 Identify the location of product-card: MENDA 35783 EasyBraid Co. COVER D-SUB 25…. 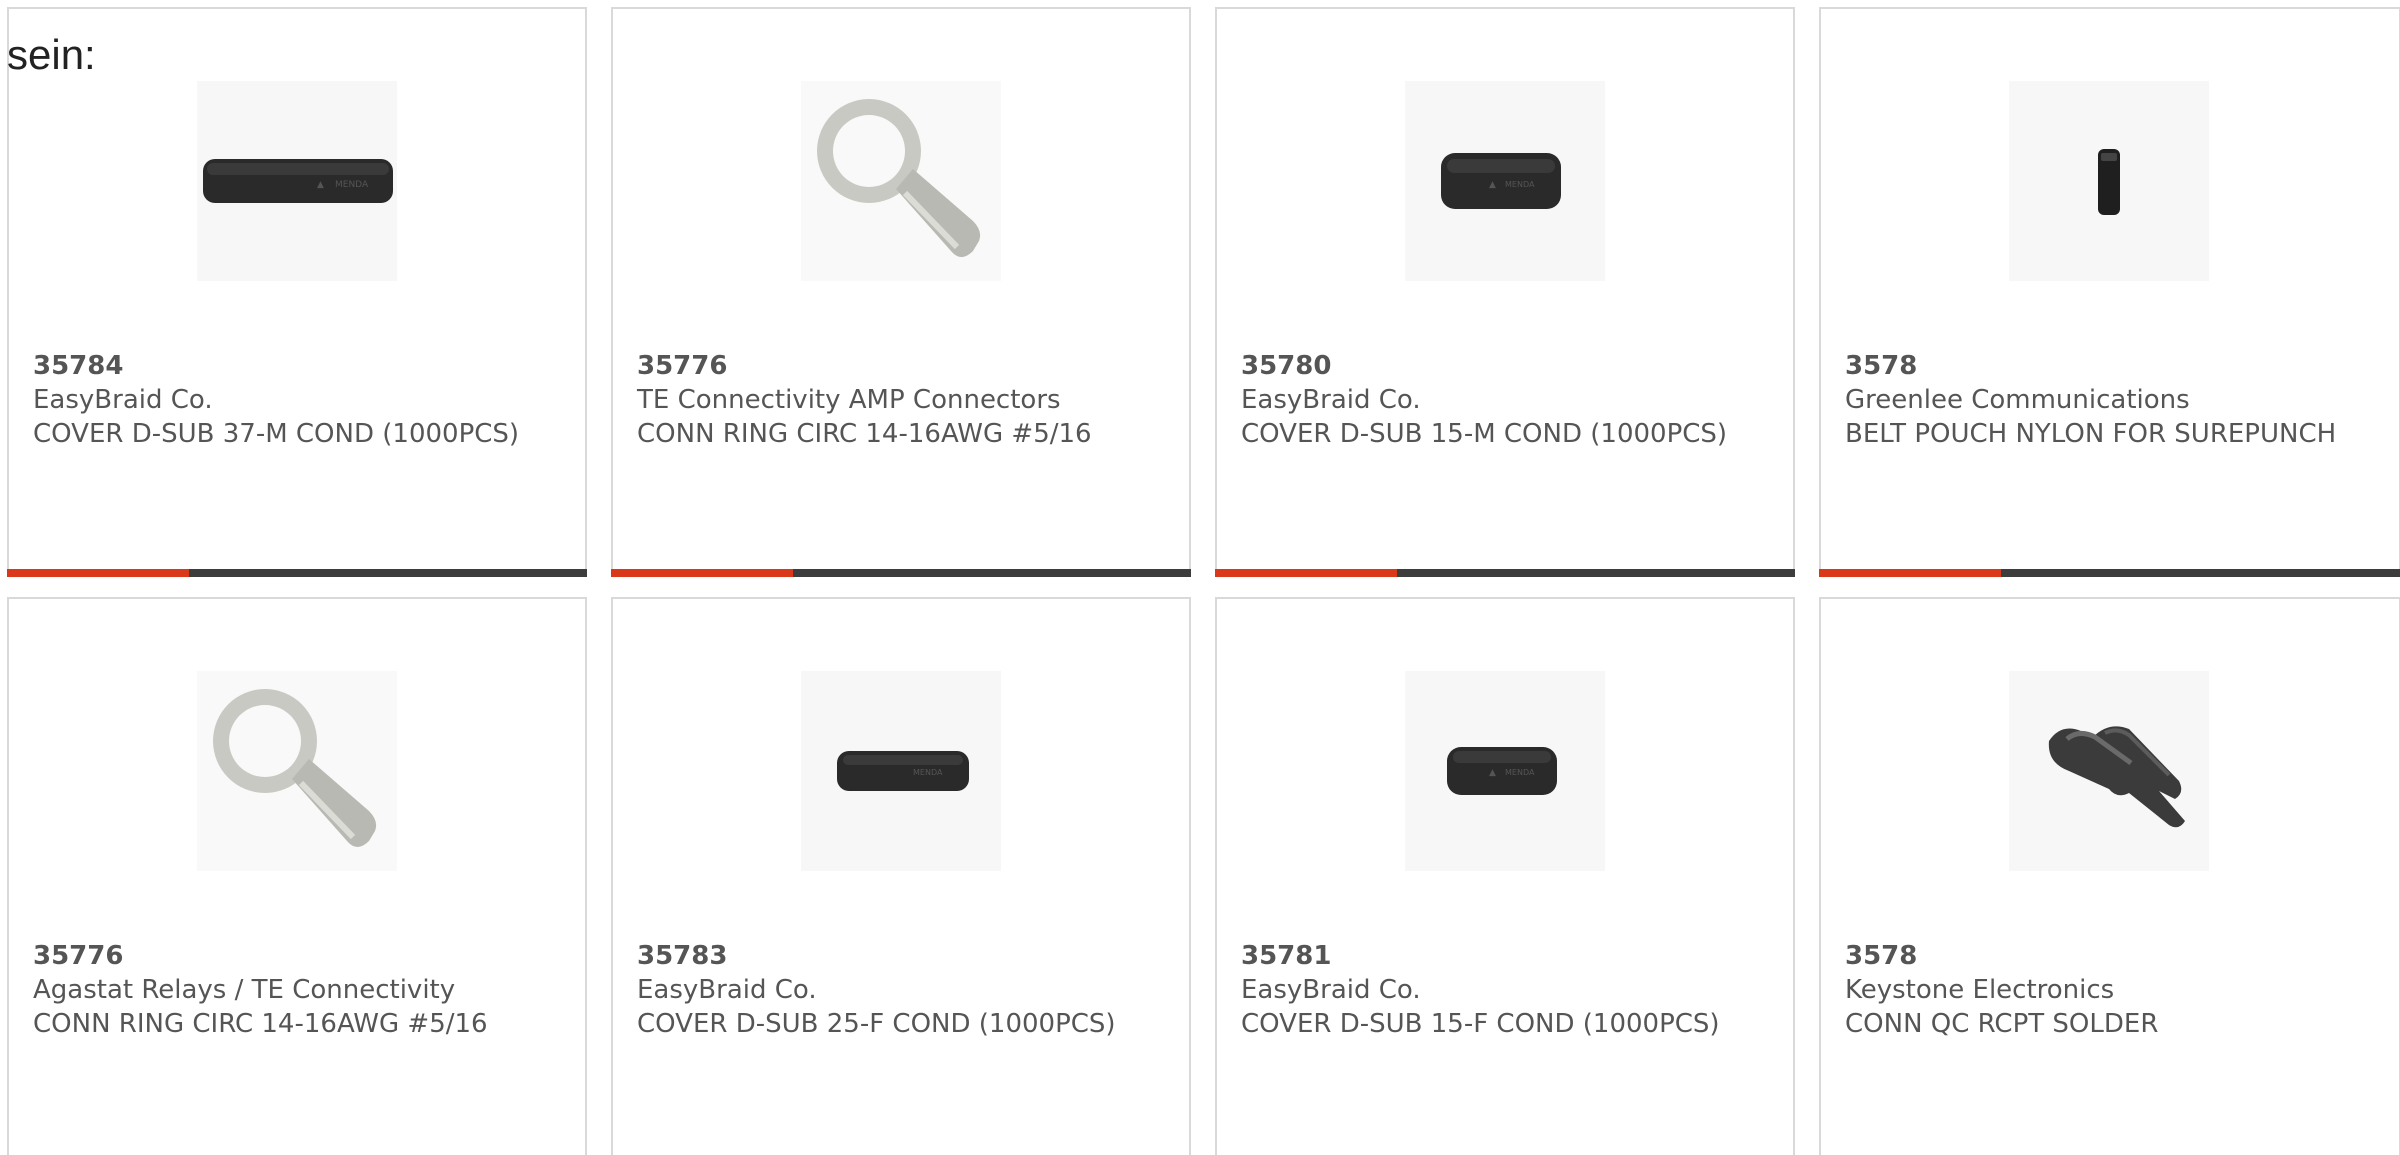
(901, 876).